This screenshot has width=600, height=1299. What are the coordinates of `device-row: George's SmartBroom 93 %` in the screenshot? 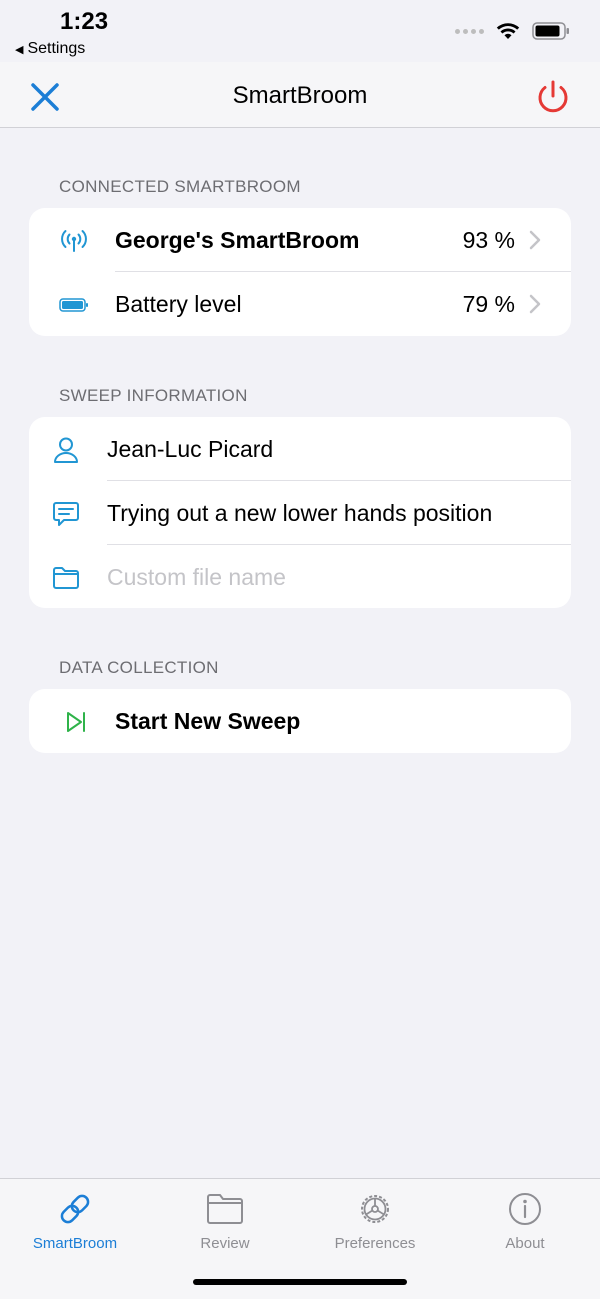 It's located at (300, 240).